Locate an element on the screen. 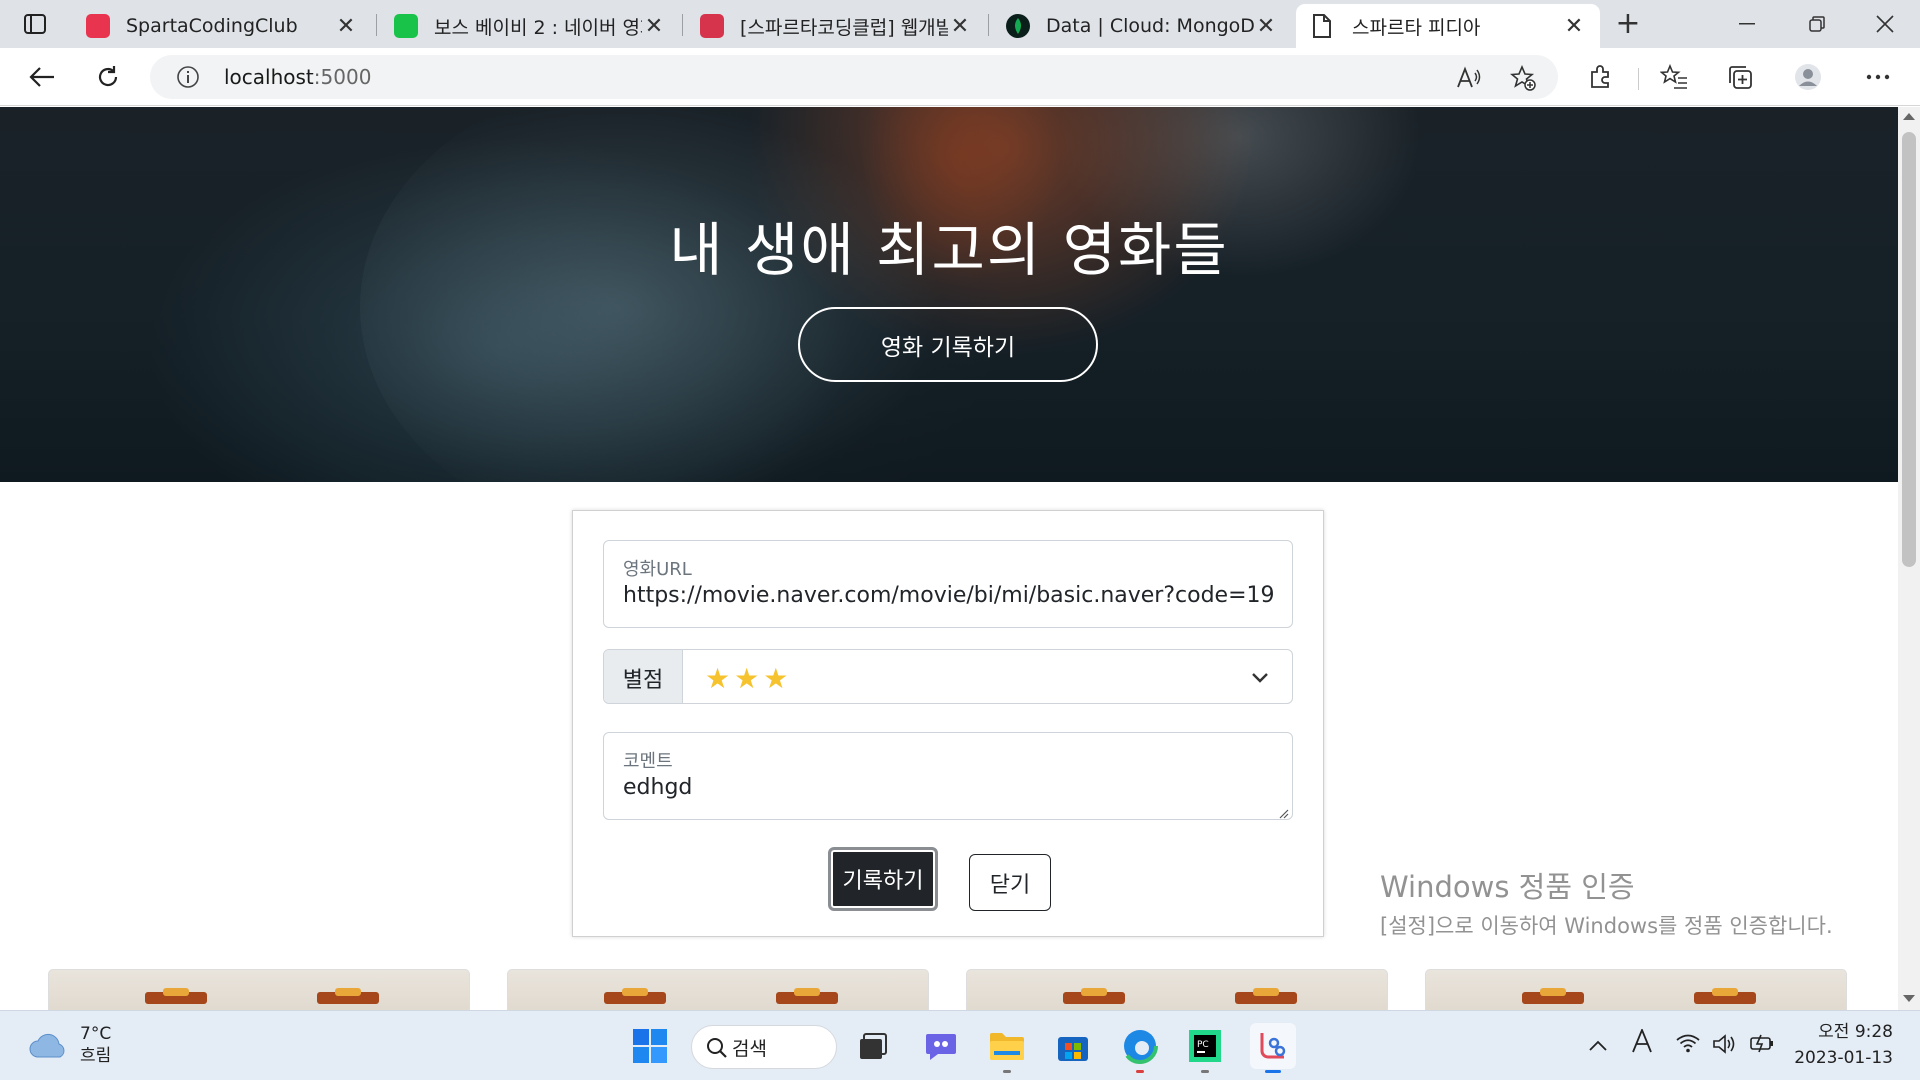 The image size is (1920, 1080). tab-sparta-webdev: [스파르타코딩클럽] 웹개발 ✕ is located at coordinates (835, 26).